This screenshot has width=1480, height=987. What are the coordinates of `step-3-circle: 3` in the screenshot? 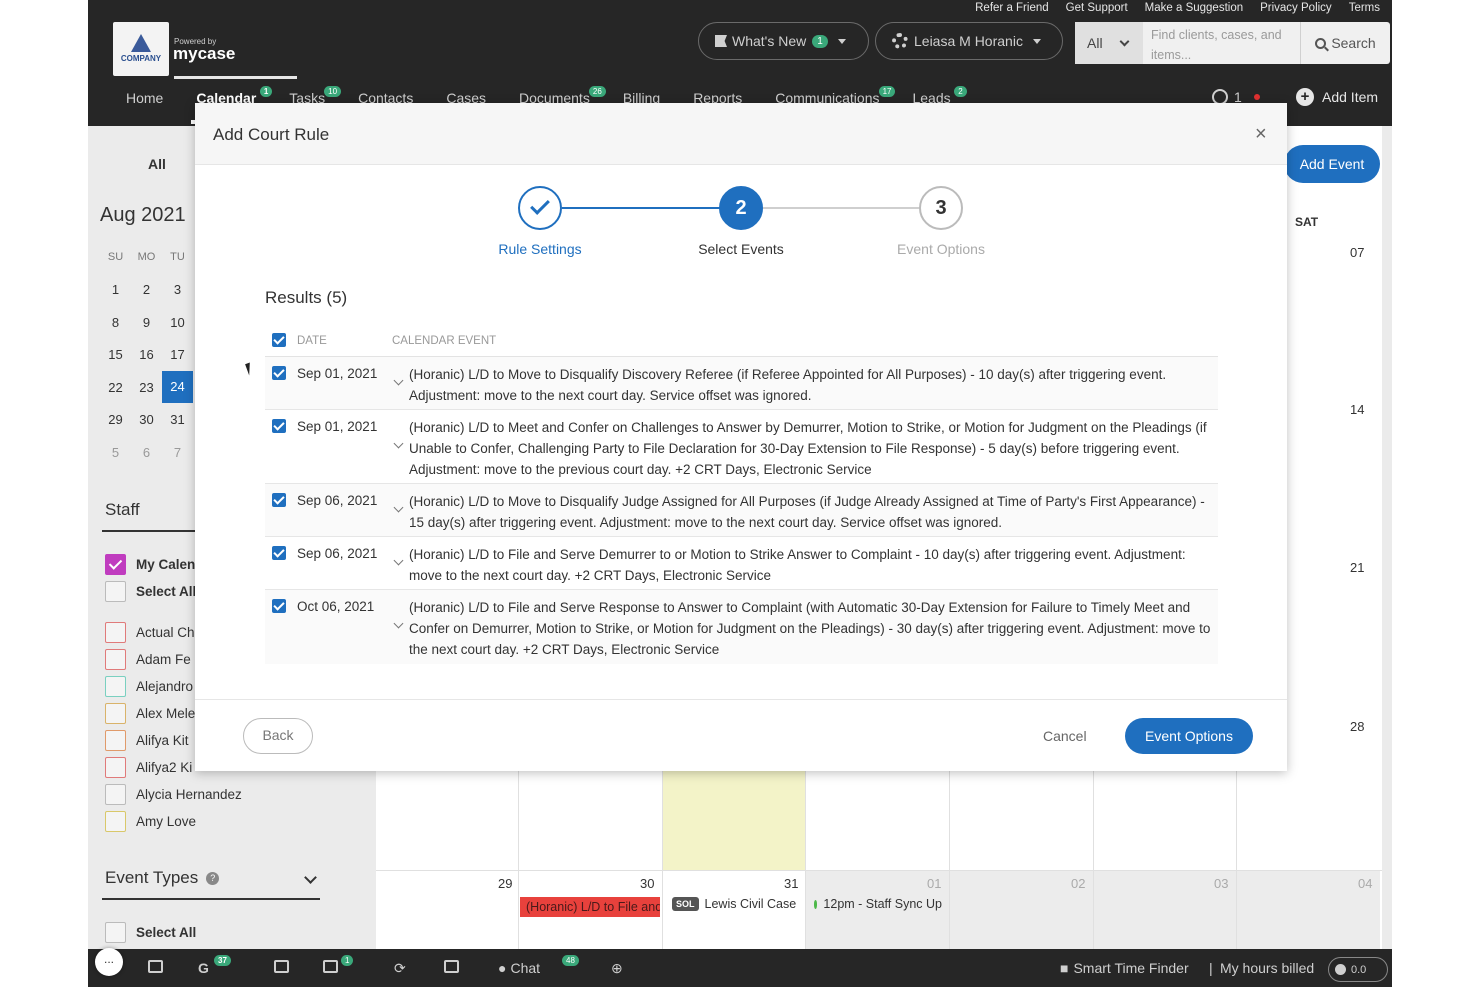 It's located at (941, 208).